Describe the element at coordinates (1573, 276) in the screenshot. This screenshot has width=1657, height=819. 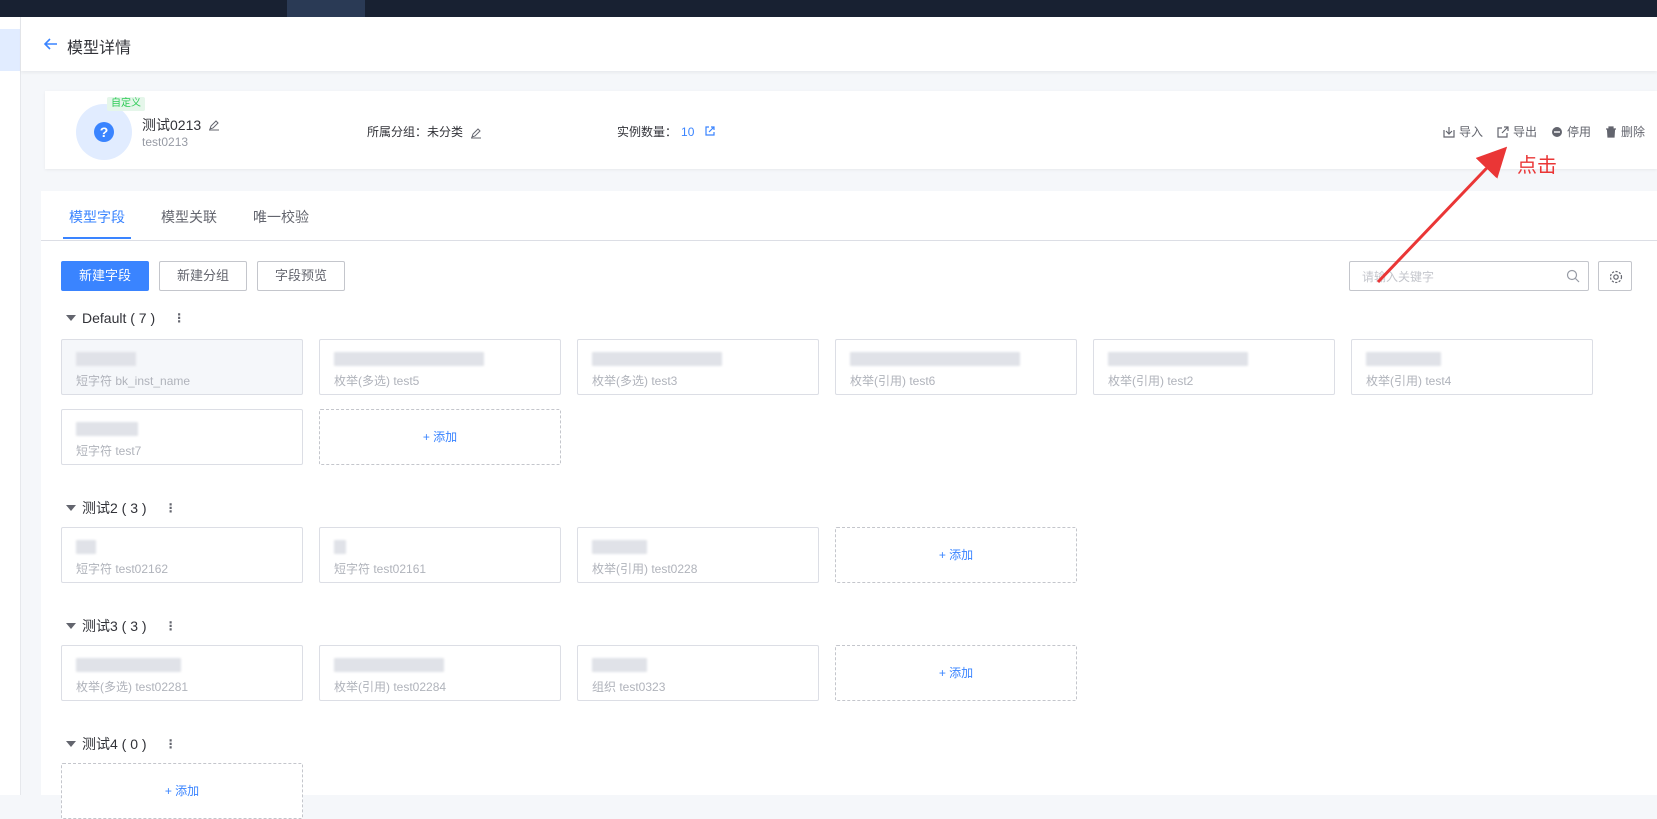
I see `search-icon` at that location.